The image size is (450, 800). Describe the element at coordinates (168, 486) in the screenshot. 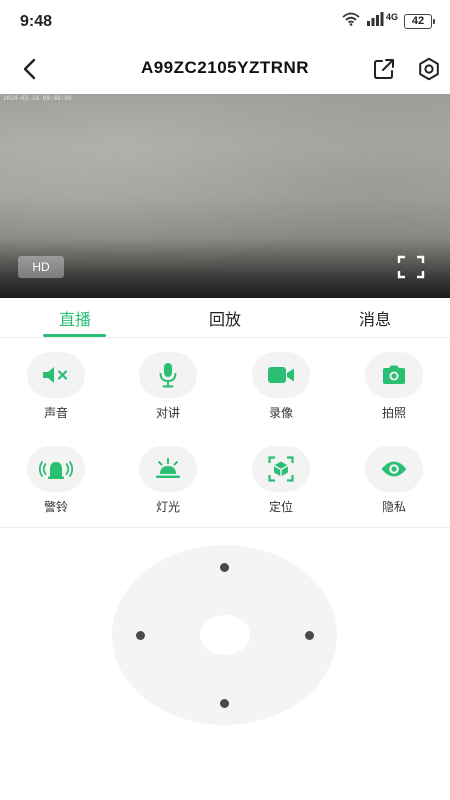

I see `light-button: 灯光` at that location.